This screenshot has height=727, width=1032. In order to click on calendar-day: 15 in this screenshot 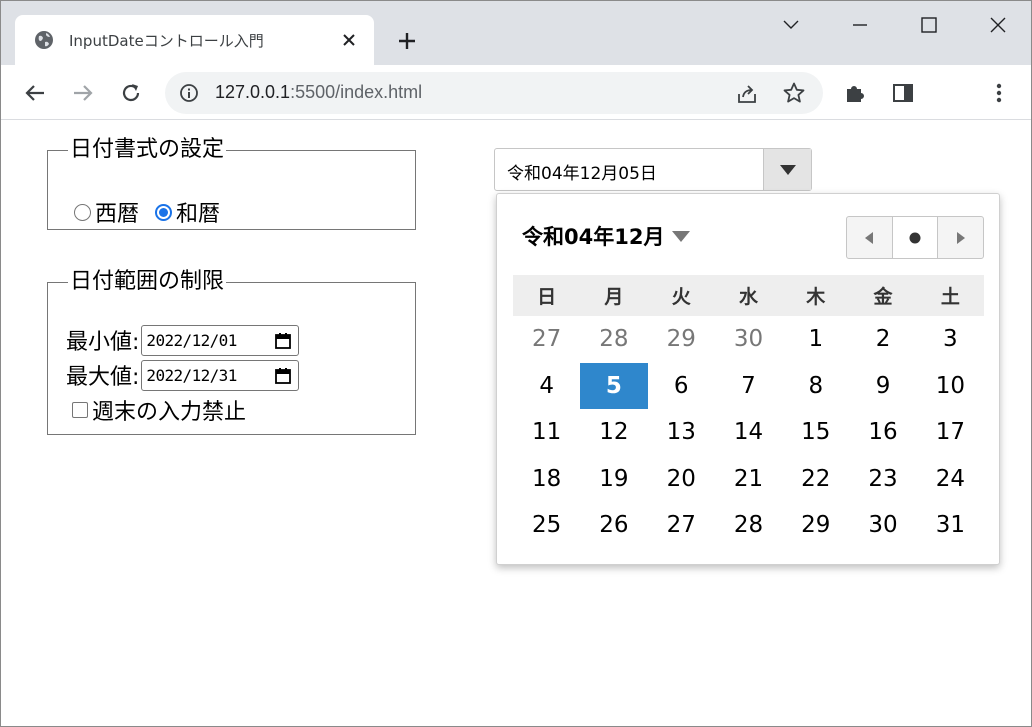, I will do `click(815, 432)`.